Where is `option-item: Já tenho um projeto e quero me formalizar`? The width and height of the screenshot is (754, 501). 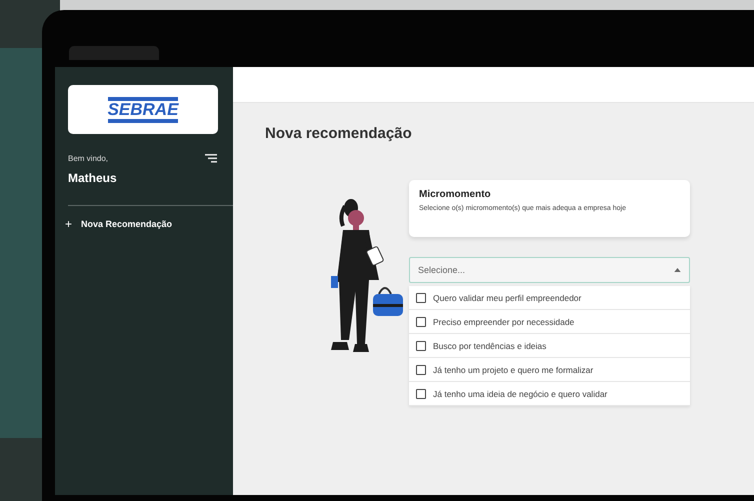
option-item: Já tenho um projeto e quero me formalizar is located at coordinates (549, 370).